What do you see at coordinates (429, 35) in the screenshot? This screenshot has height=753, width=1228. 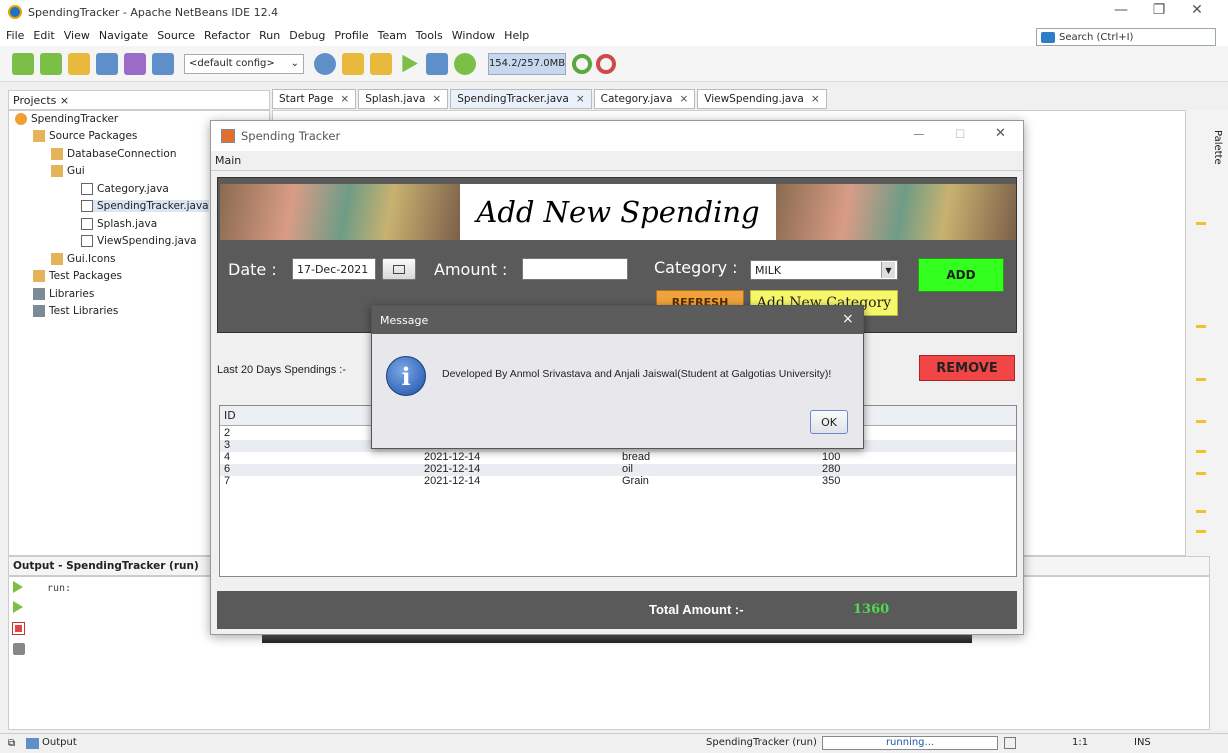 I see `menu-tools: Tools` at bounding box center [429, 35].